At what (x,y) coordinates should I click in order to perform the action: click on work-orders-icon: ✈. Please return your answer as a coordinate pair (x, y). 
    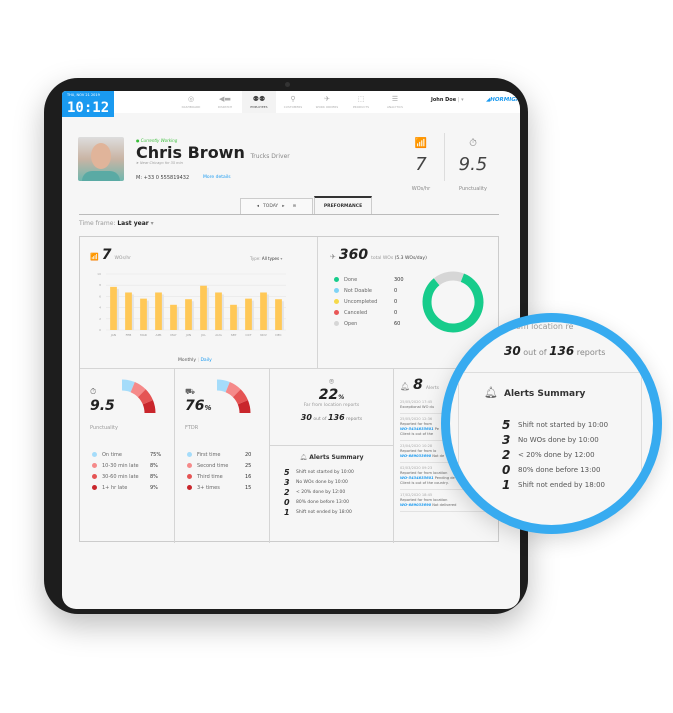
    Looking at the image, I should click on (327, 99).